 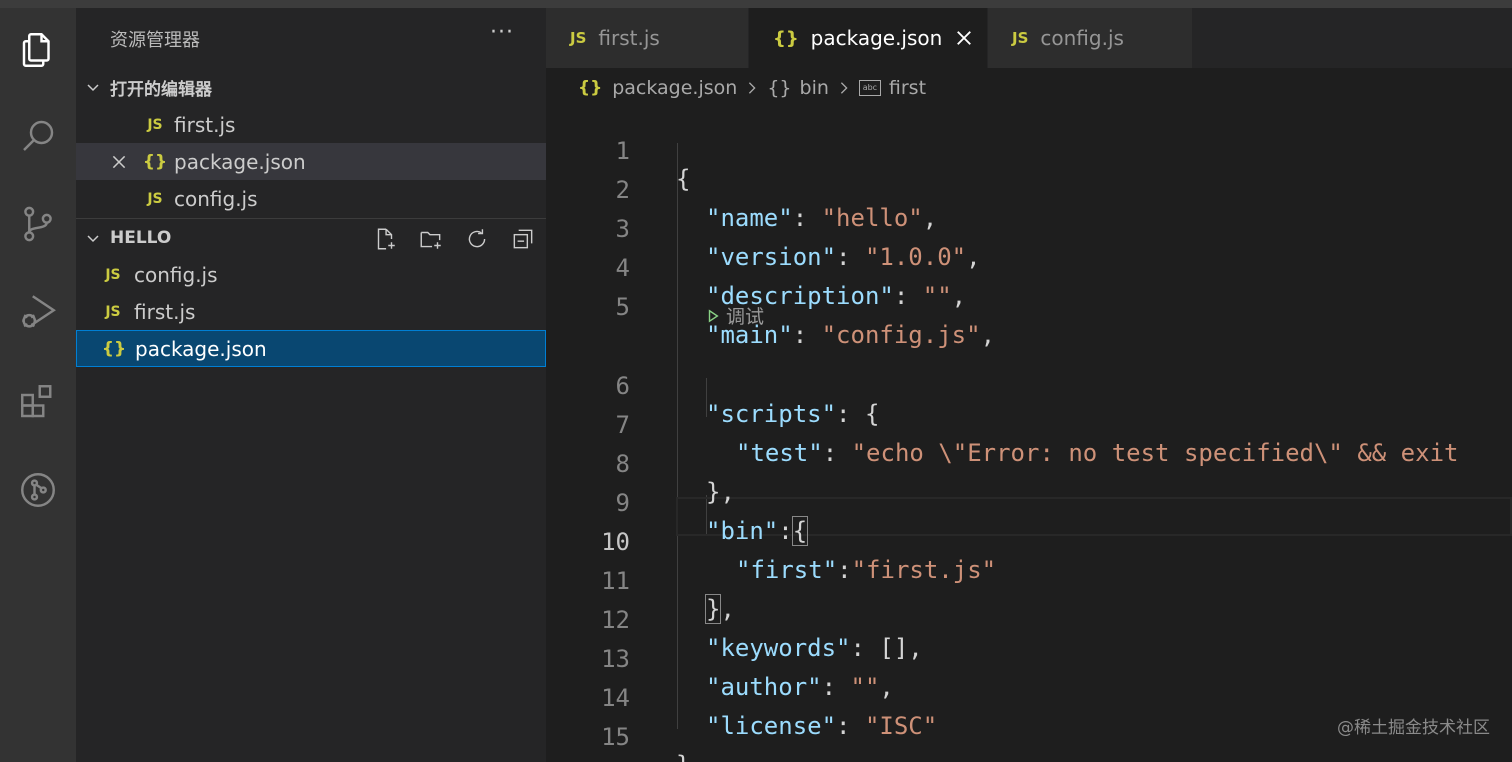 I want to click on extensions-activity-button, so click(x=38, y=402).